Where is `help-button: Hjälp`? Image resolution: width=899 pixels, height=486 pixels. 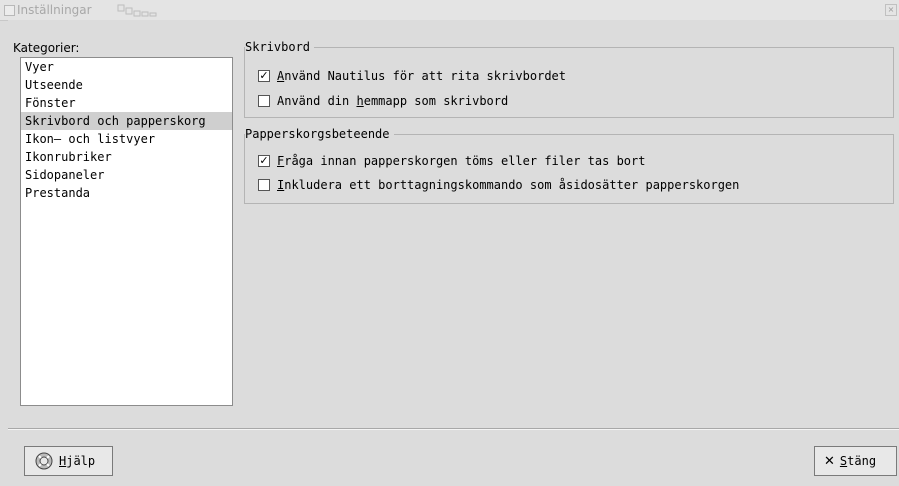
help-button: Hjälp is located at coordinates (68, 461).